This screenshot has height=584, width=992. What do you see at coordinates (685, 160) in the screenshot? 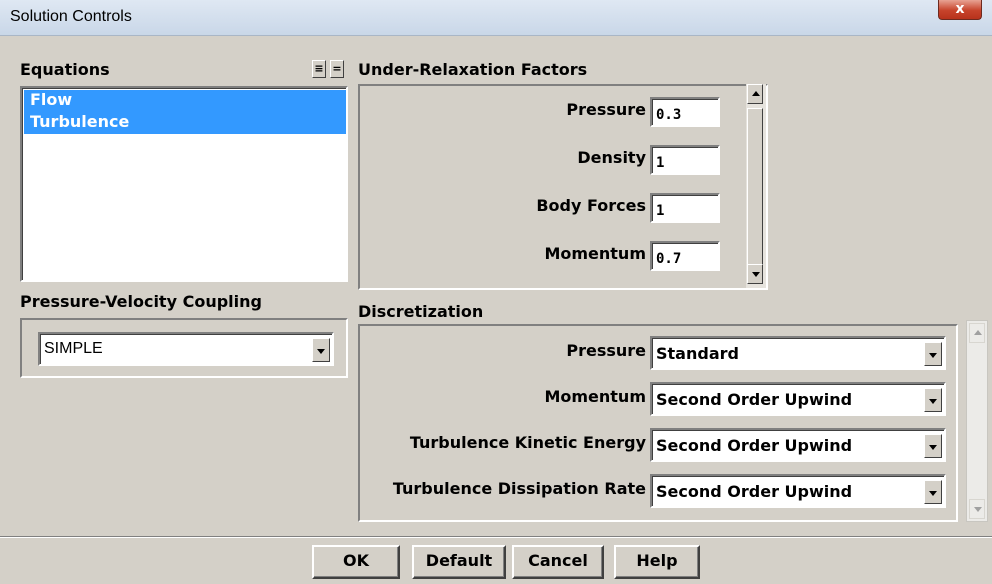
I see `density-field: 1` at bounding box center [685, 160].